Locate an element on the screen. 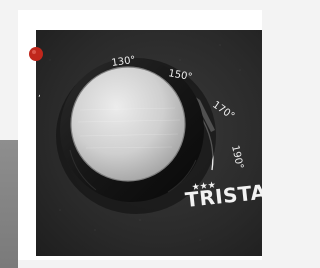 The image size is (320, 268). indicator-light is located at coordinates (36, 54).